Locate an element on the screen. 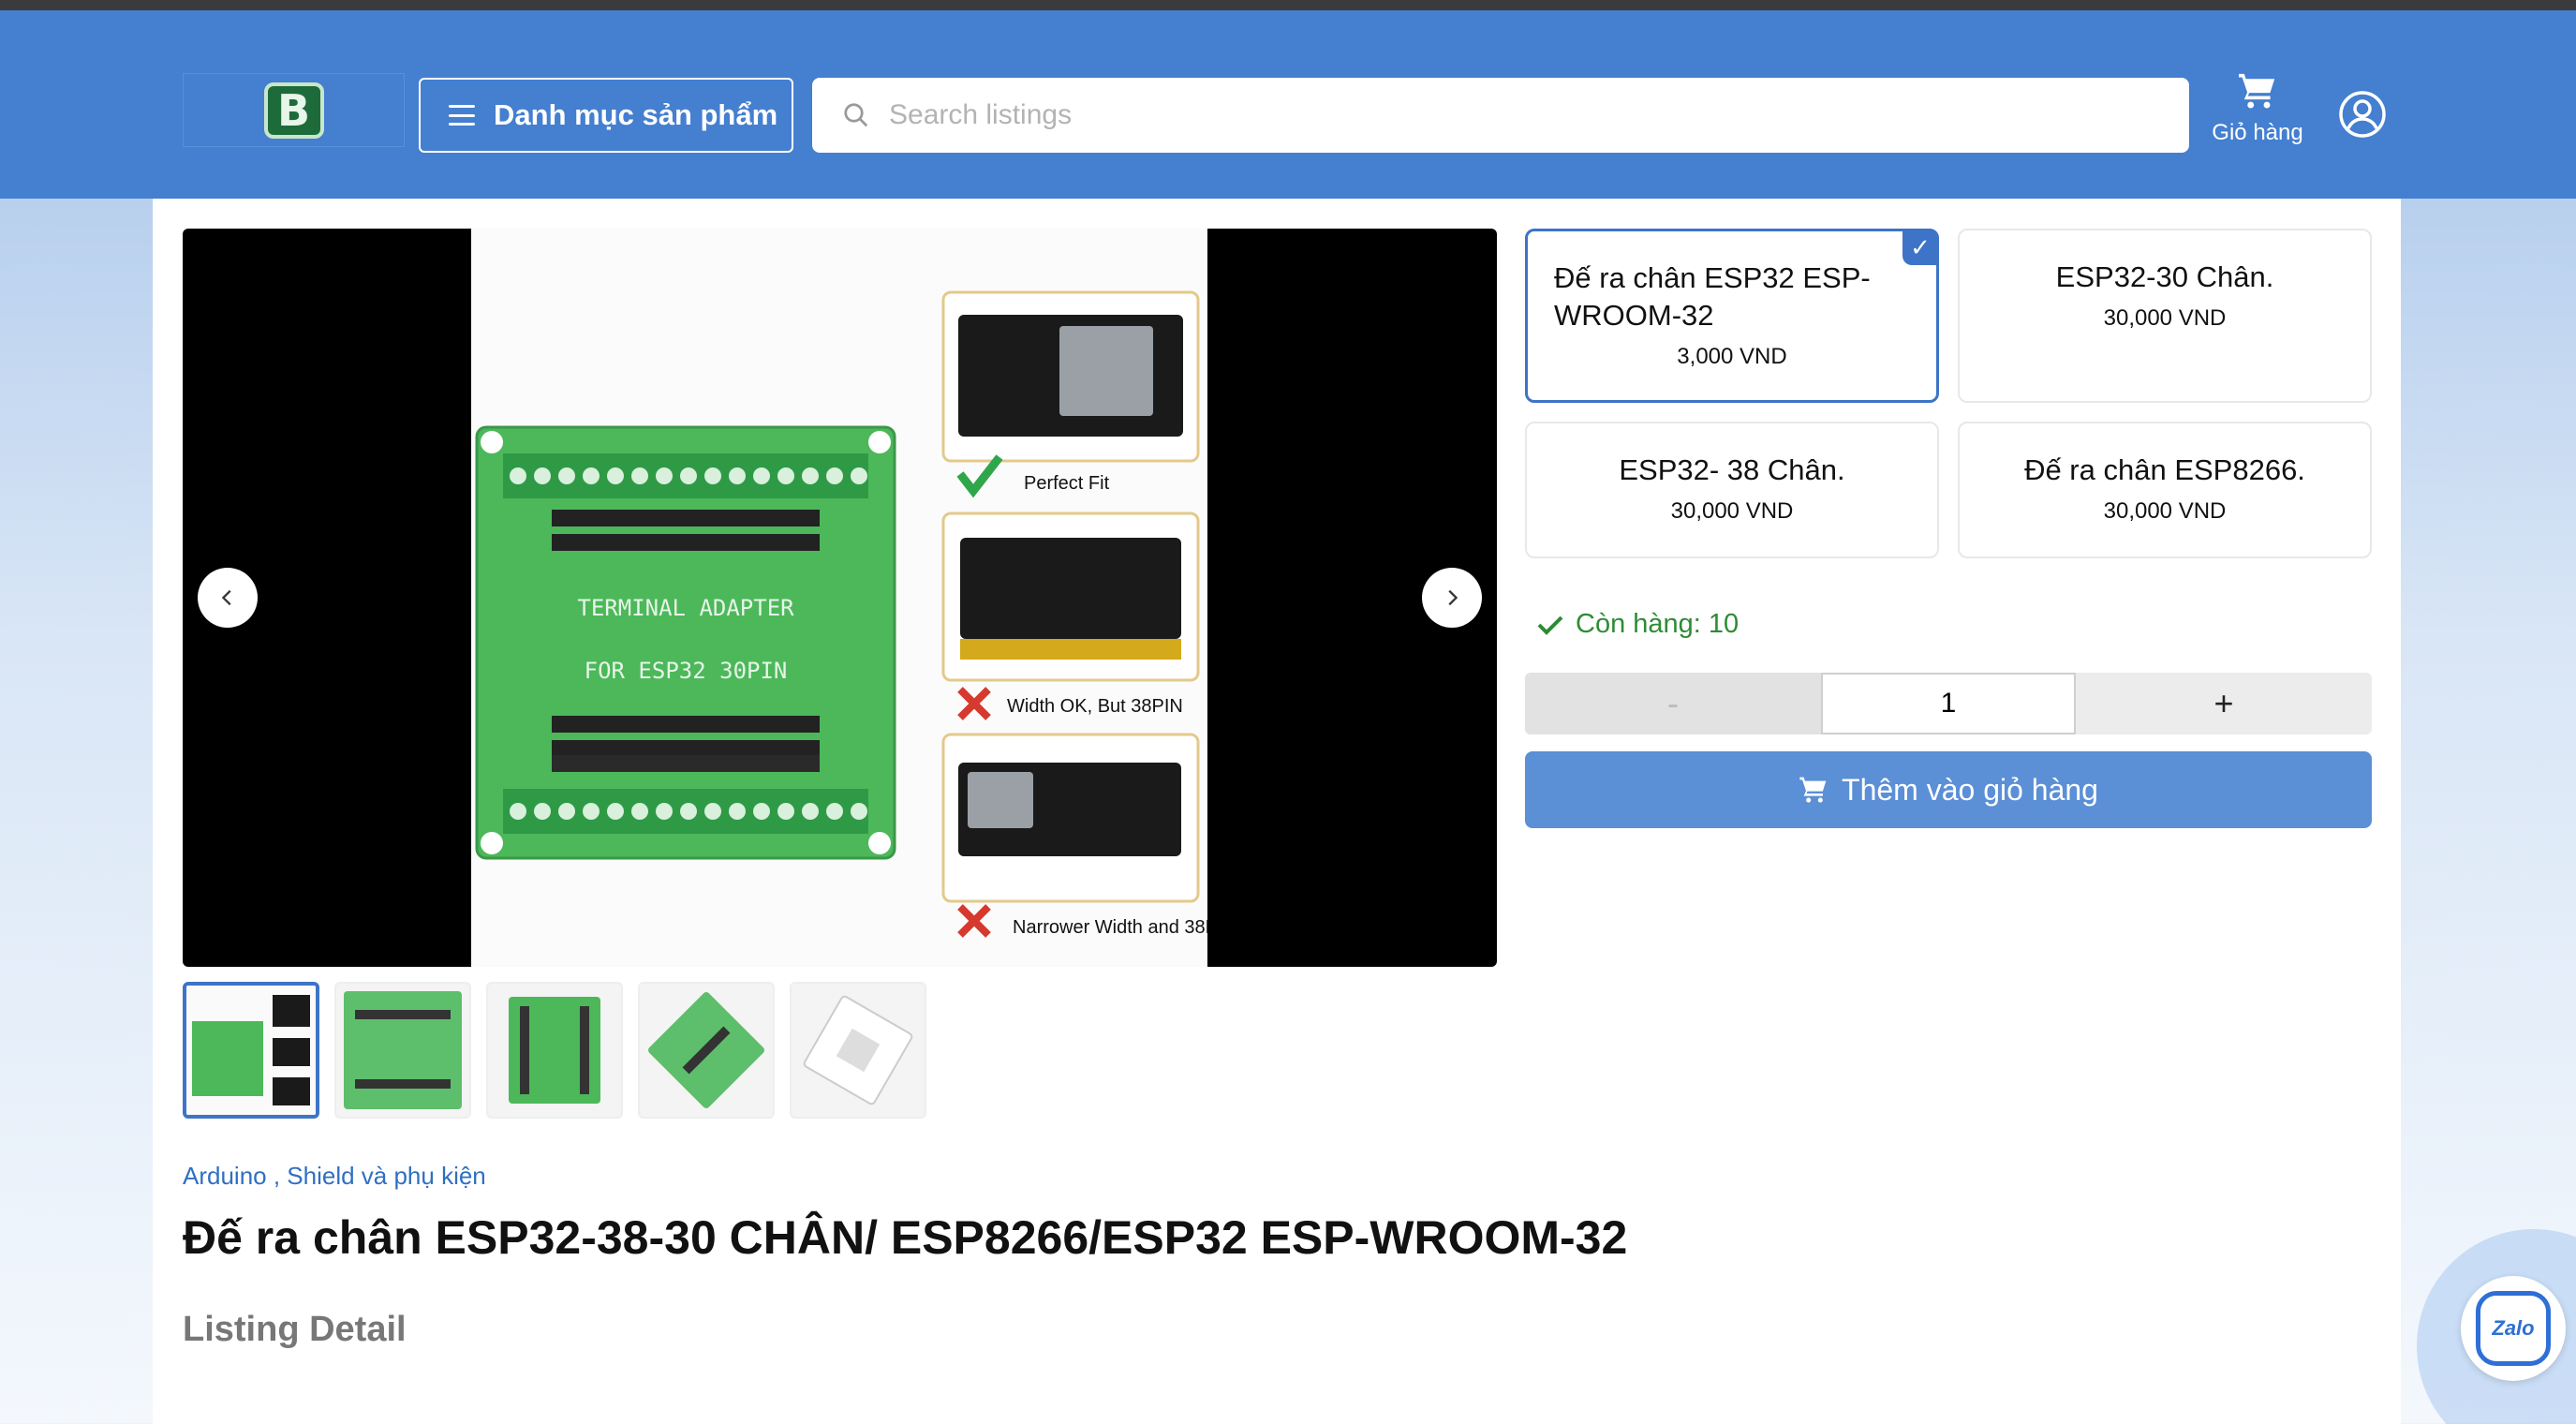 The width and height of the screenshot is (2576, 1424). variant-option-2: ESP32-30 Chân. 30,000 VND is located at coordinates (2165, 316).